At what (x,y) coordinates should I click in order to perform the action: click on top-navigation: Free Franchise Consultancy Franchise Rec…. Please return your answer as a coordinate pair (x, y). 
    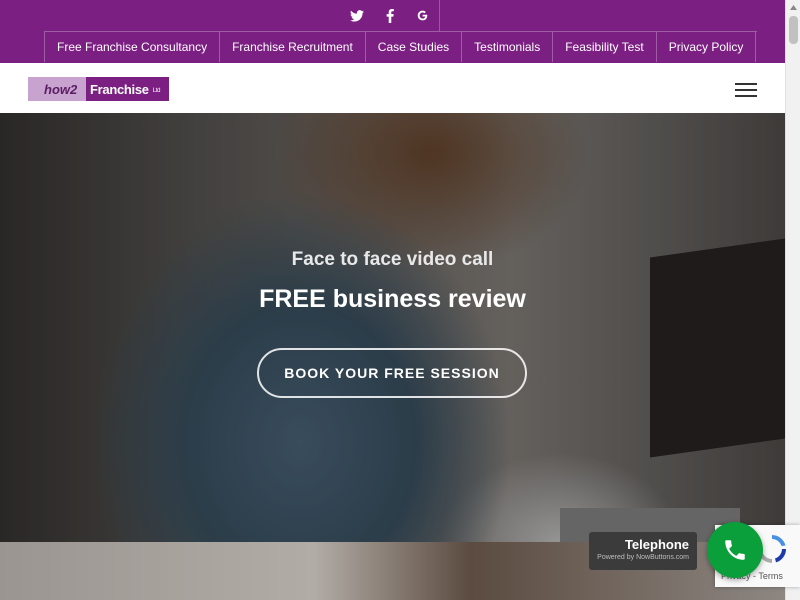
    Looking at the image, I should click on (400, 46).